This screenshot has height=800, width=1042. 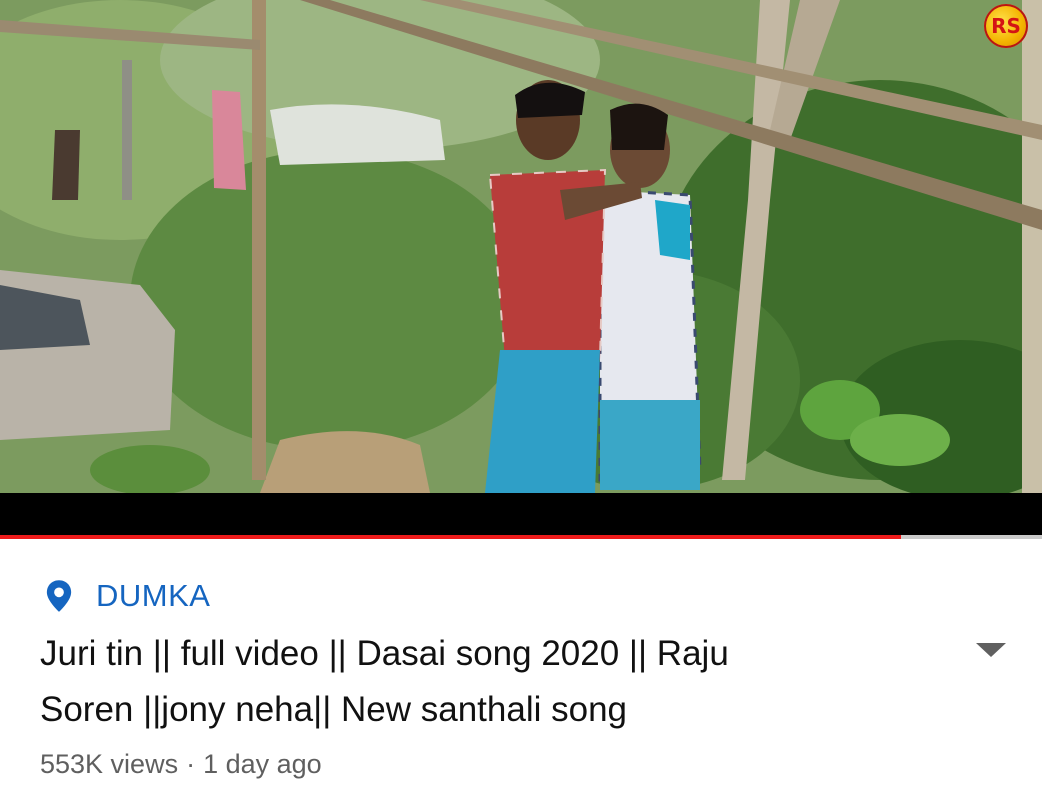 What do you see at coordinates (181, 764) in the screenshot?
I see `video-meta: 553K views · 1 day ago` at bounding box center [181, 764].